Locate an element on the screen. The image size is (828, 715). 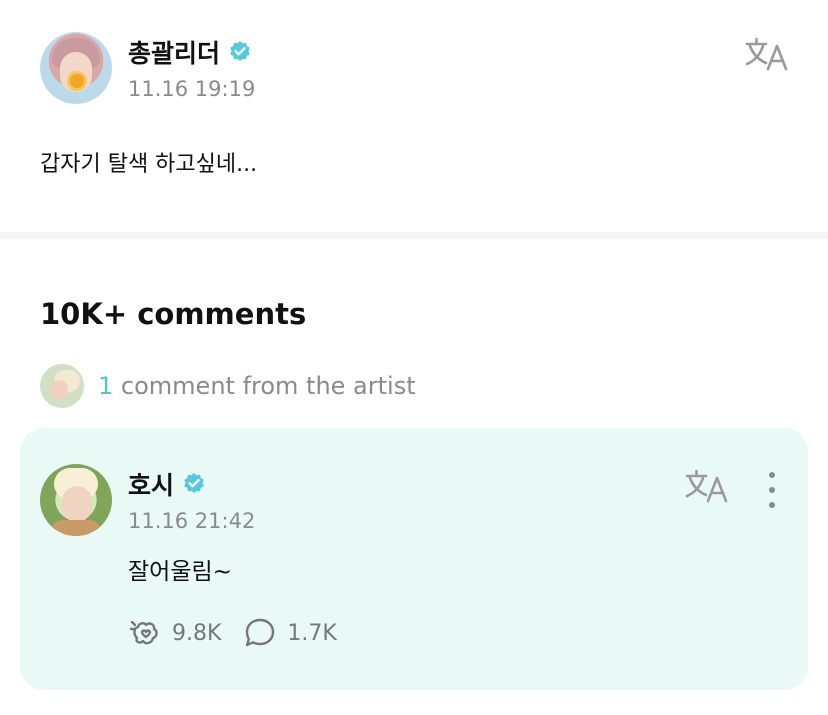
author-name-row: 총괄리더 is located at coordinates (190, 52).